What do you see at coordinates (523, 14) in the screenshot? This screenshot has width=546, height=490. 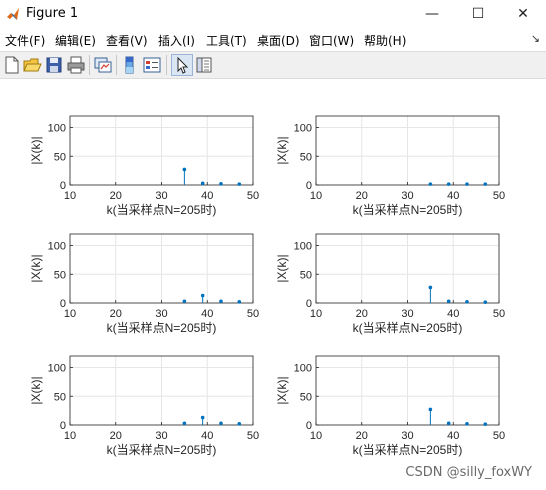 I see `close-button: ✕` at bounding box center [523, 14].